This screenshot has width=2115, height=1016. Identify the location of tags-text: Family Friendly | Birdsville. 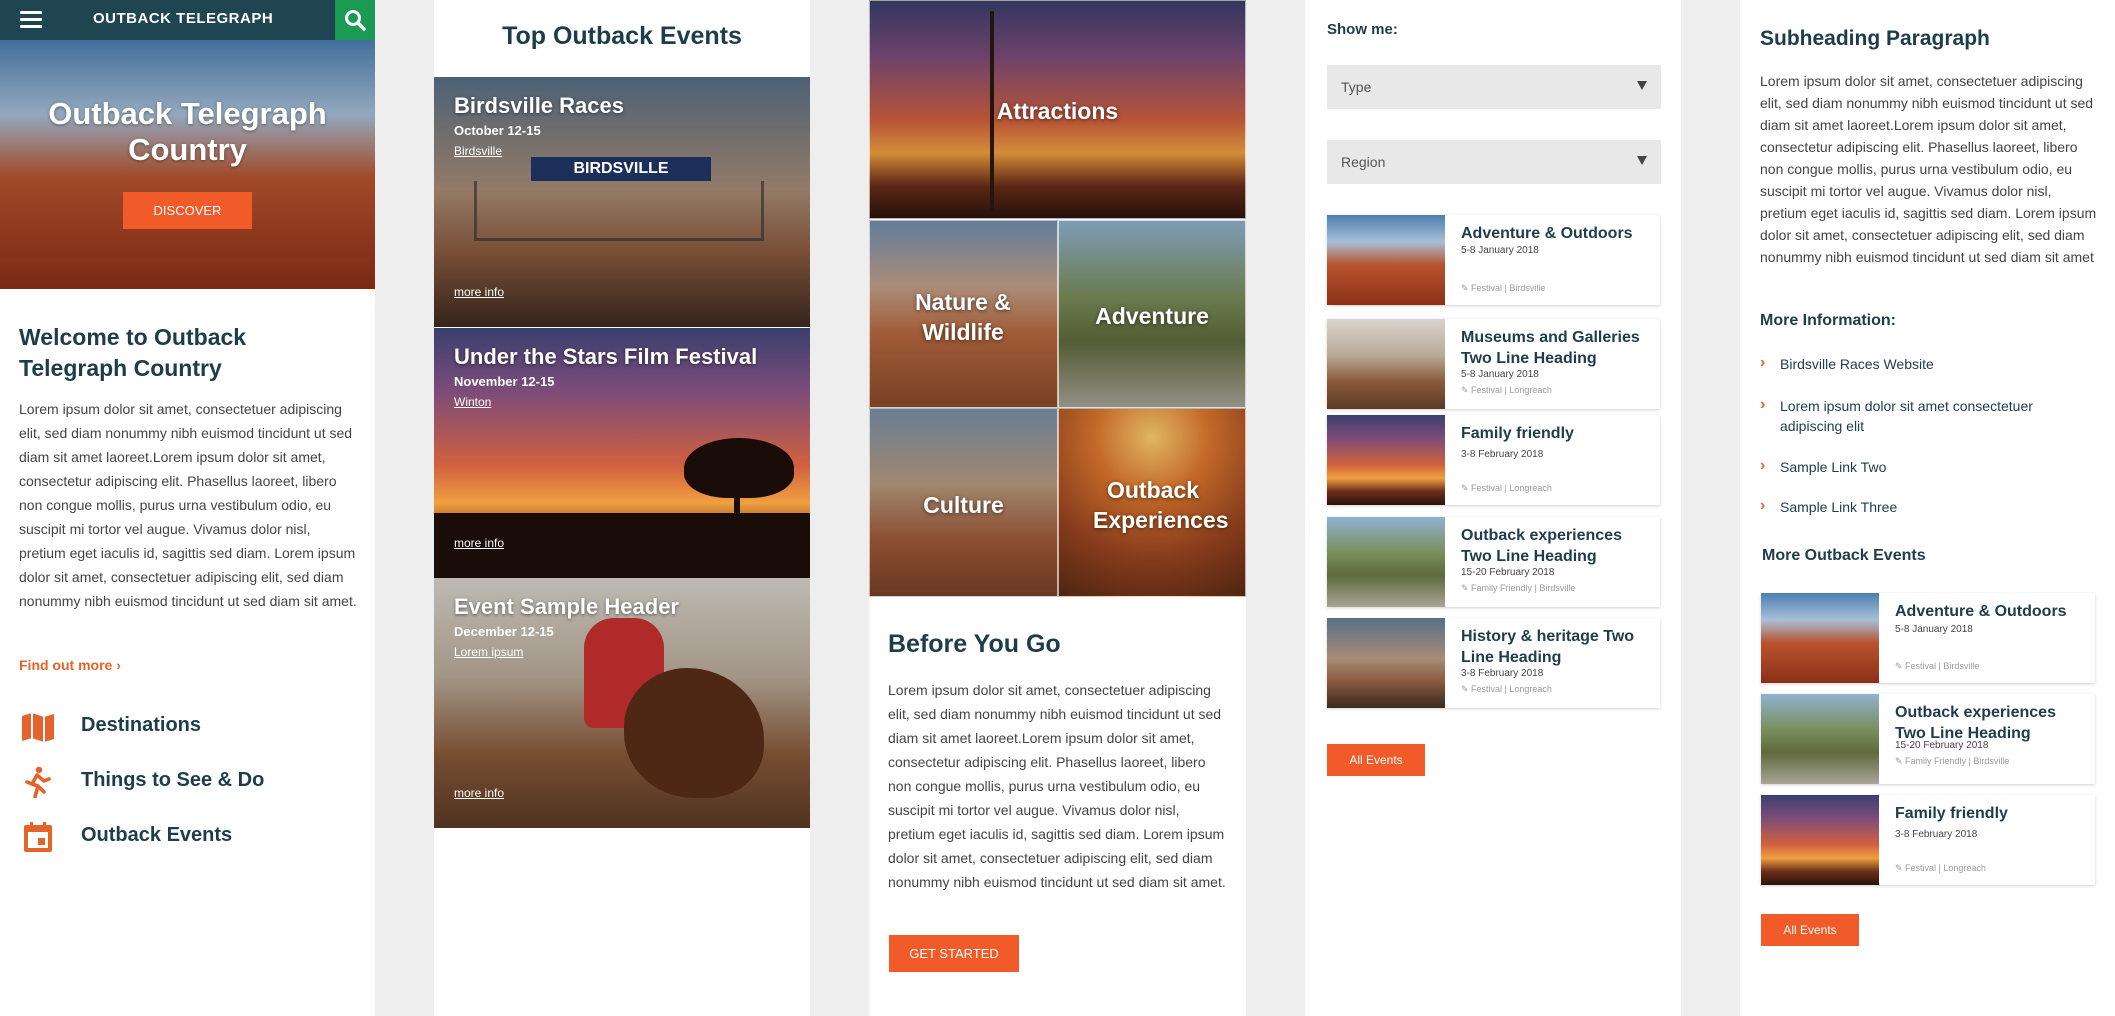
(1957, 761).